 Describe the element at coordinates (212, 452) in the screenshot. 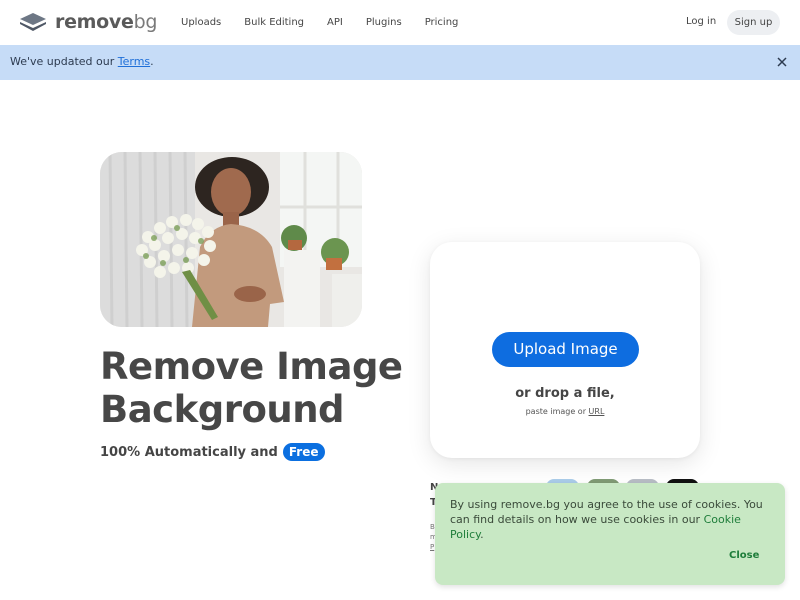

I see `hero-subtitle: 100% Automatically and Free` at that location.